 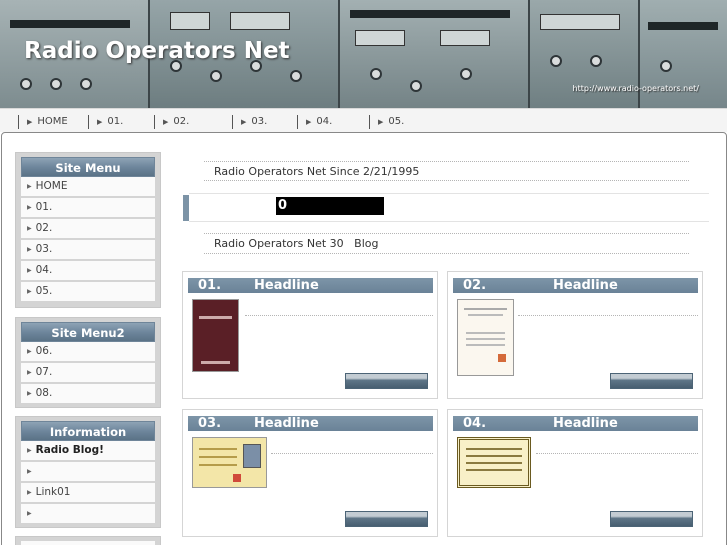 I want to click on sidebar-item-07: ▶ 07., so click(x=88, y=373).